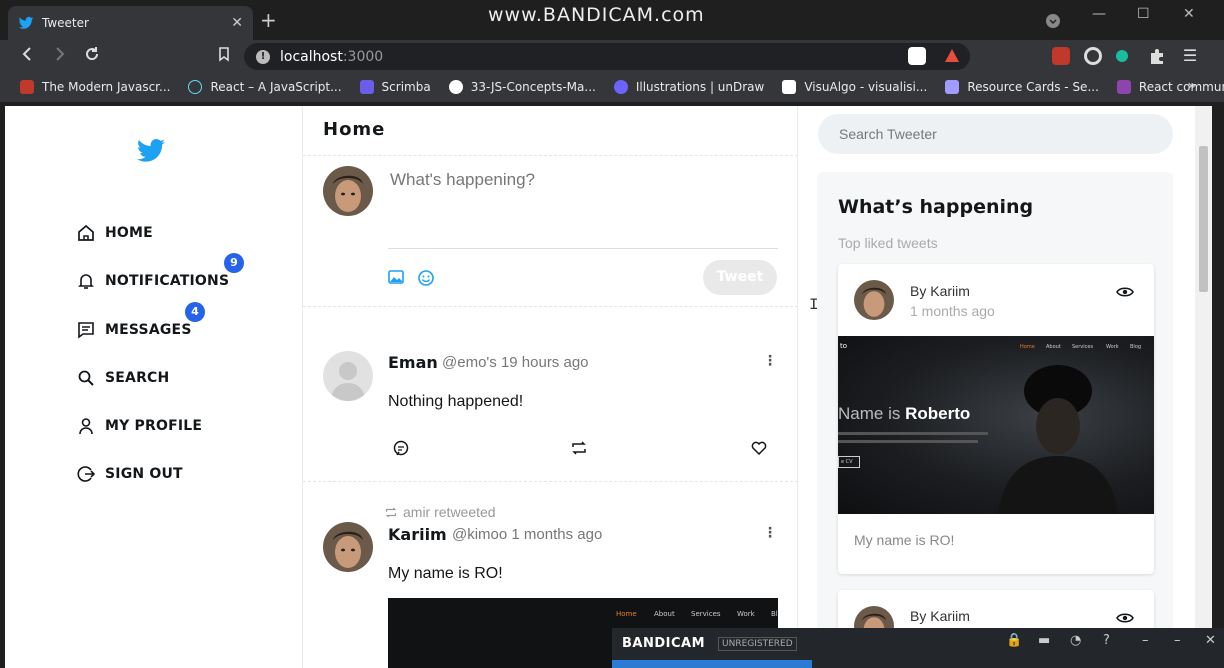  Describe the element at coordinates (27, 56) in the screenshot. I see `back-icon` at that location.